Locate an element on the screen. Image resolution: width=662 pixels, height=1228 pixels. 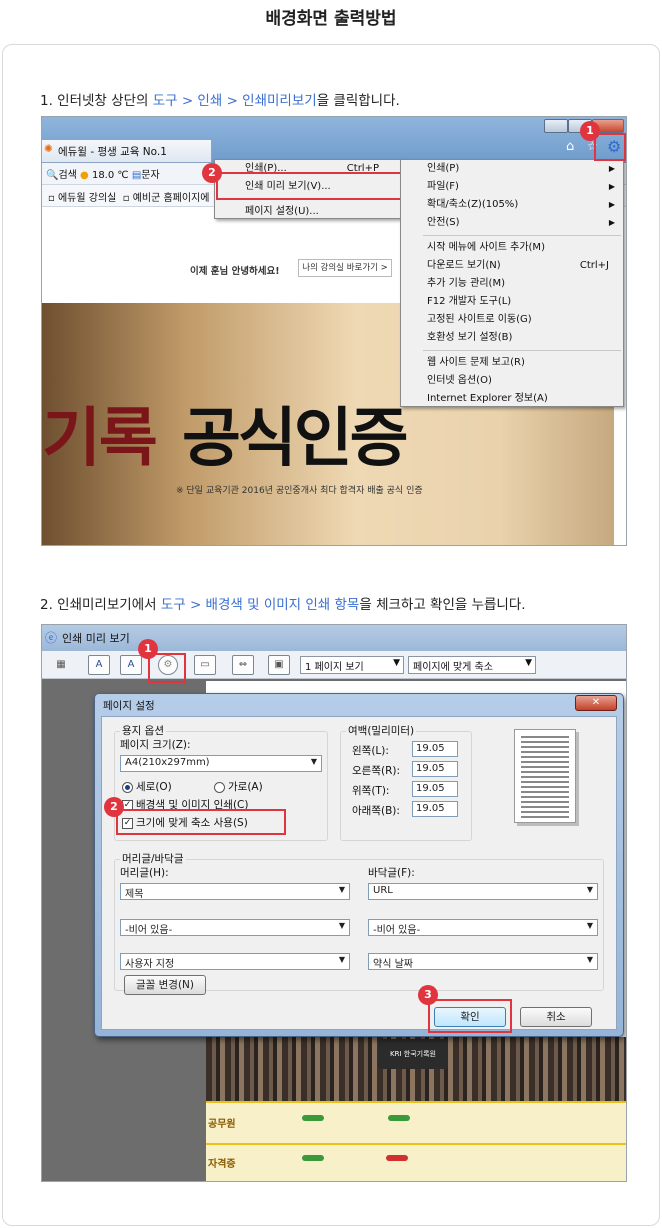
footer-select-2: -비어 있음- ▼ is located at coordinates (483, 927).